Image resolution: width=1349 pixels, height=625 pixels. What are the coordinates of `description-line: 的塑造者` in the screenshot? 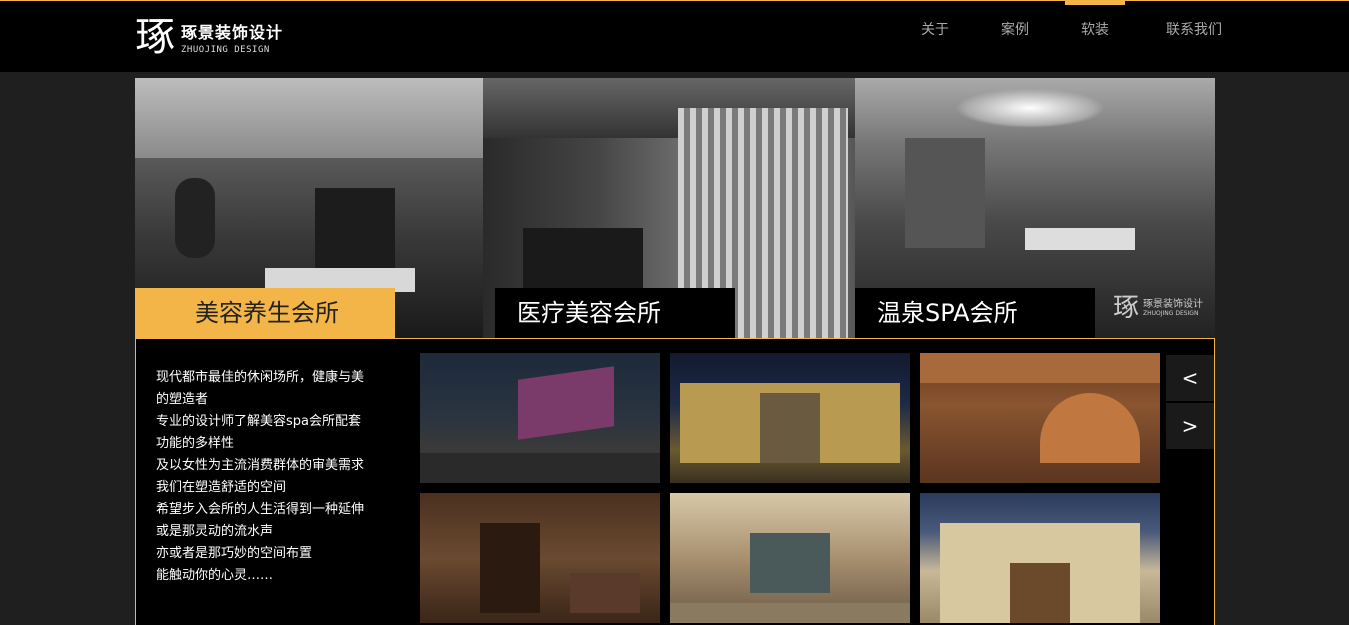 It's located at (182, 399).